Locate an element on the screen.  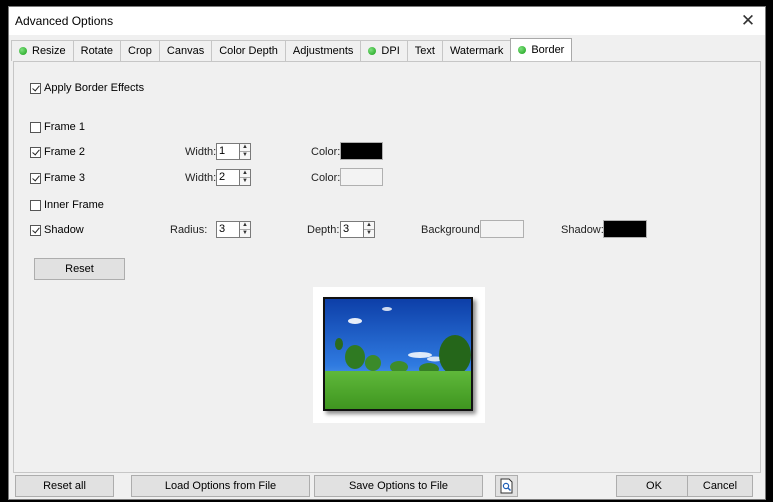
dialog-title: Advanced Options is located at coordinates (64, 21).